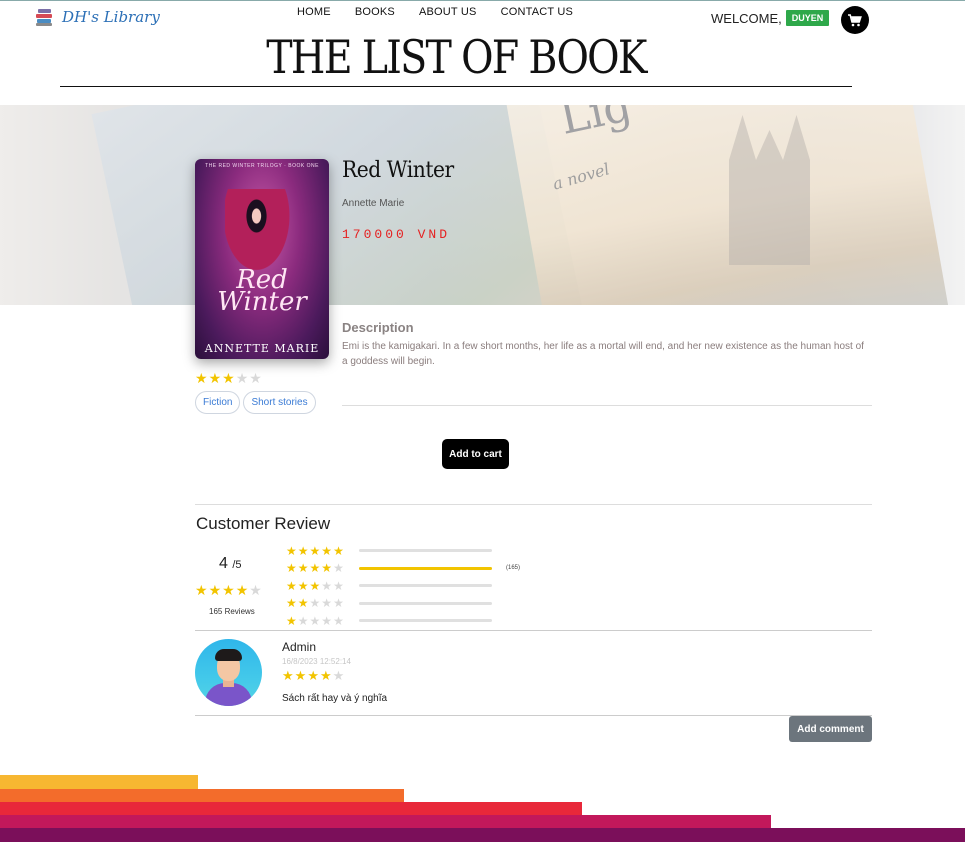  Describe the element at coordinates (228, 672) in the screenshot. I see `avatar` at that location.